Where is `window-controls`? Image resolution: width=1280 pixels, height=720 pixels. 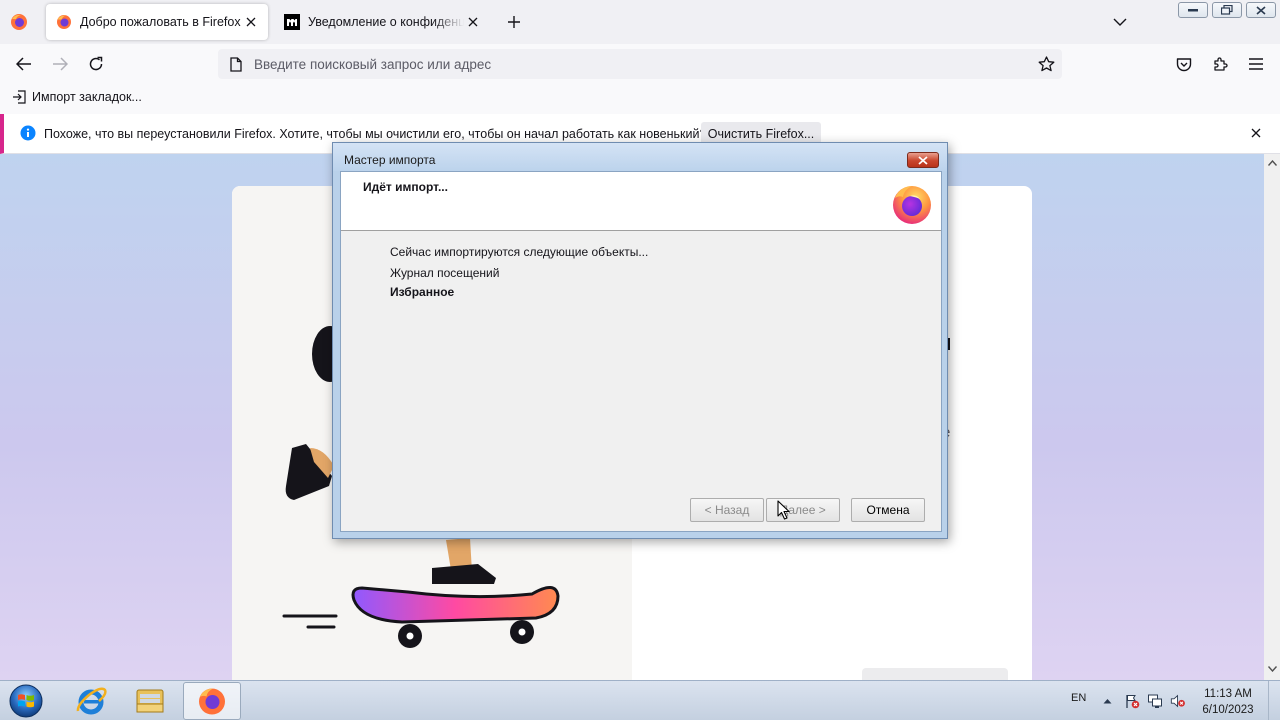
window-controls is located at coordinates (1227, 10).